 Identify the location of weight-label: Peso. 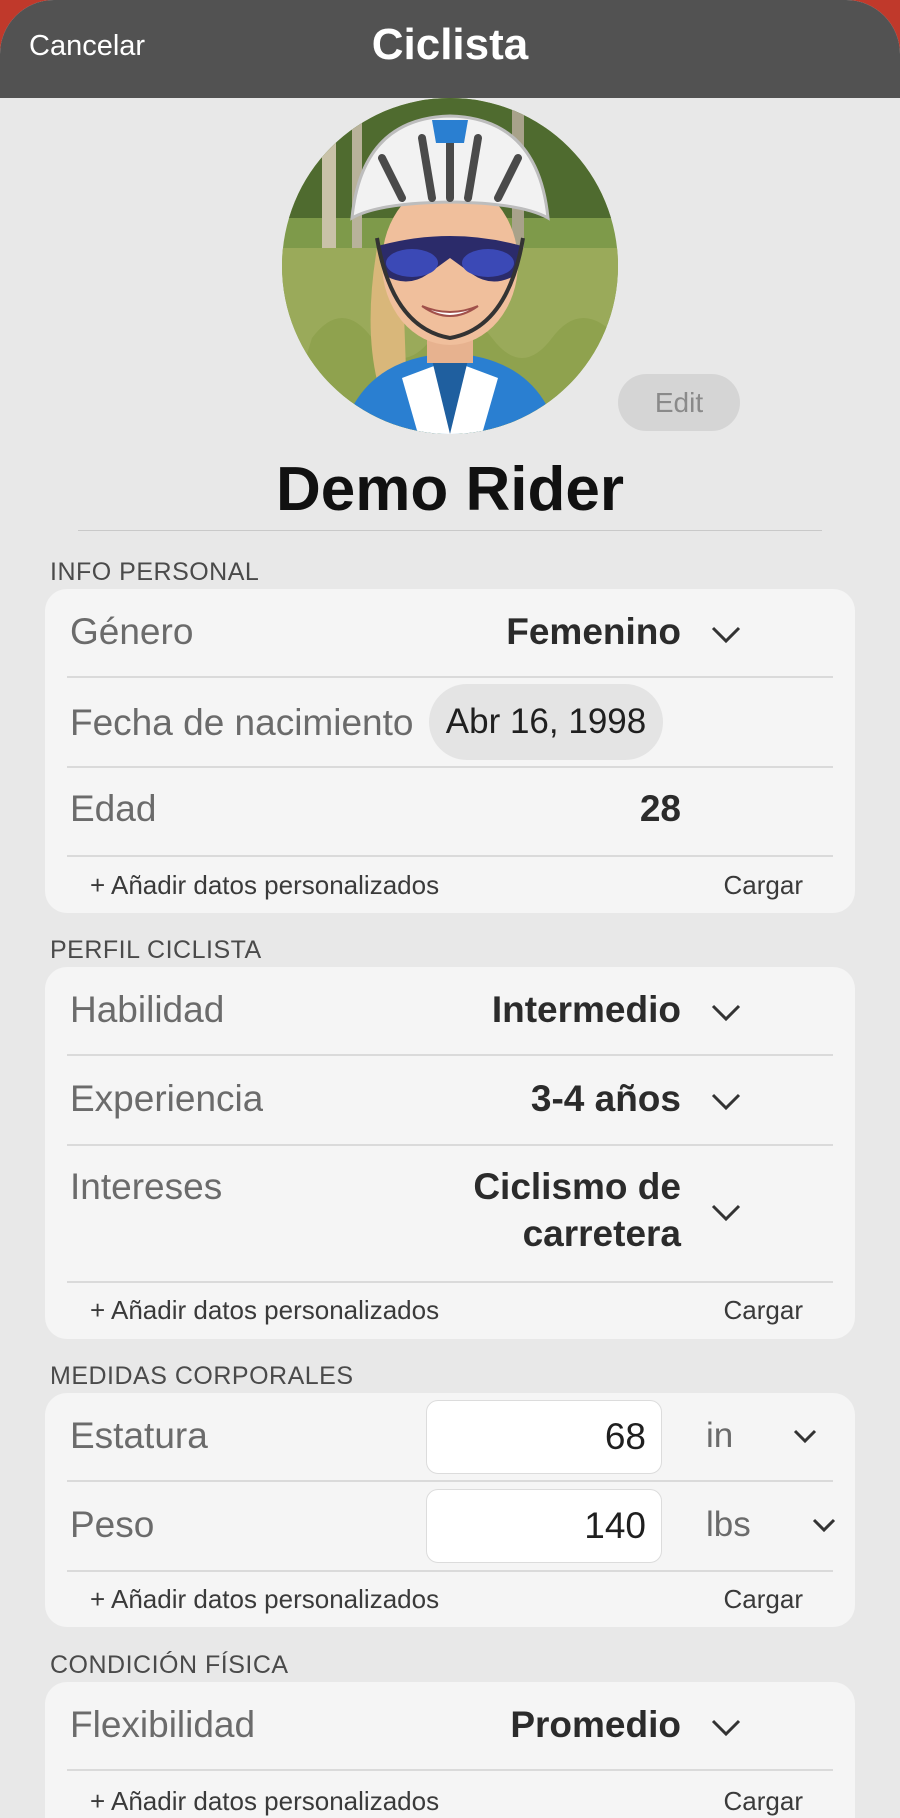
(112, 1524).